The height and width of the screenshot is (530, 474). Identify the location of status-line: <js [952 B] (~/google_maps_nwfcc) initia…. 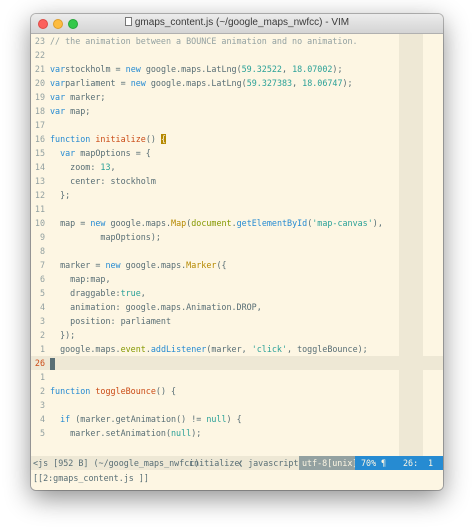
(237, 463).